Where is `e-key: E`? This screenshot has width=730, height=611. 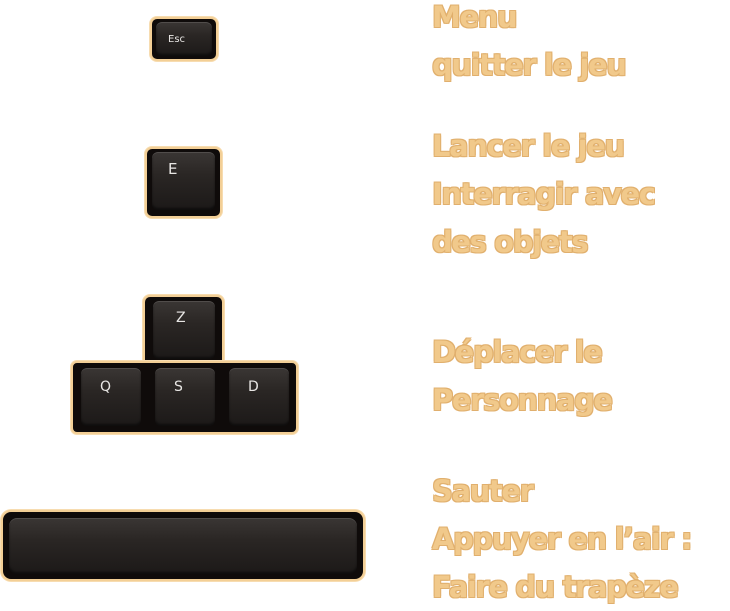 e-key: E is located at coordinates (183, 182).